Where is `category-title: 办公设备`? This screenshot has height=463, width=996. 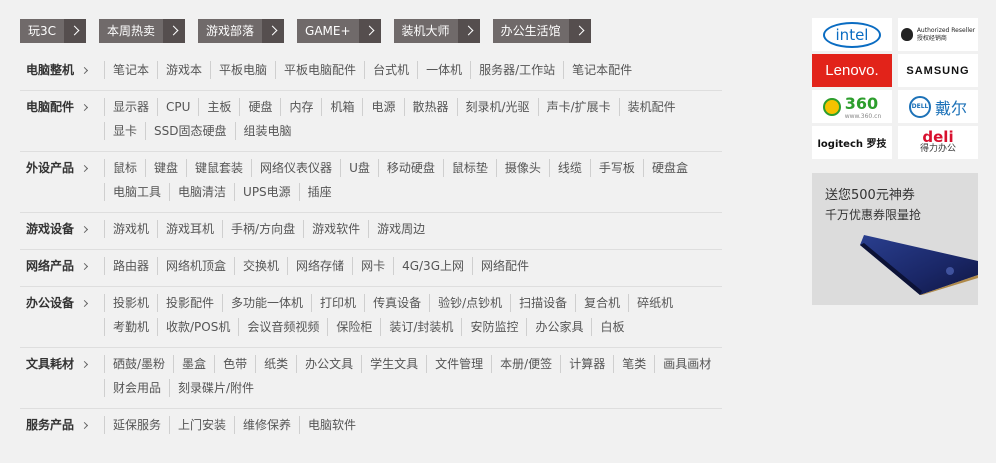 category-title: 办公设备 is located at coordinates (62, 316).